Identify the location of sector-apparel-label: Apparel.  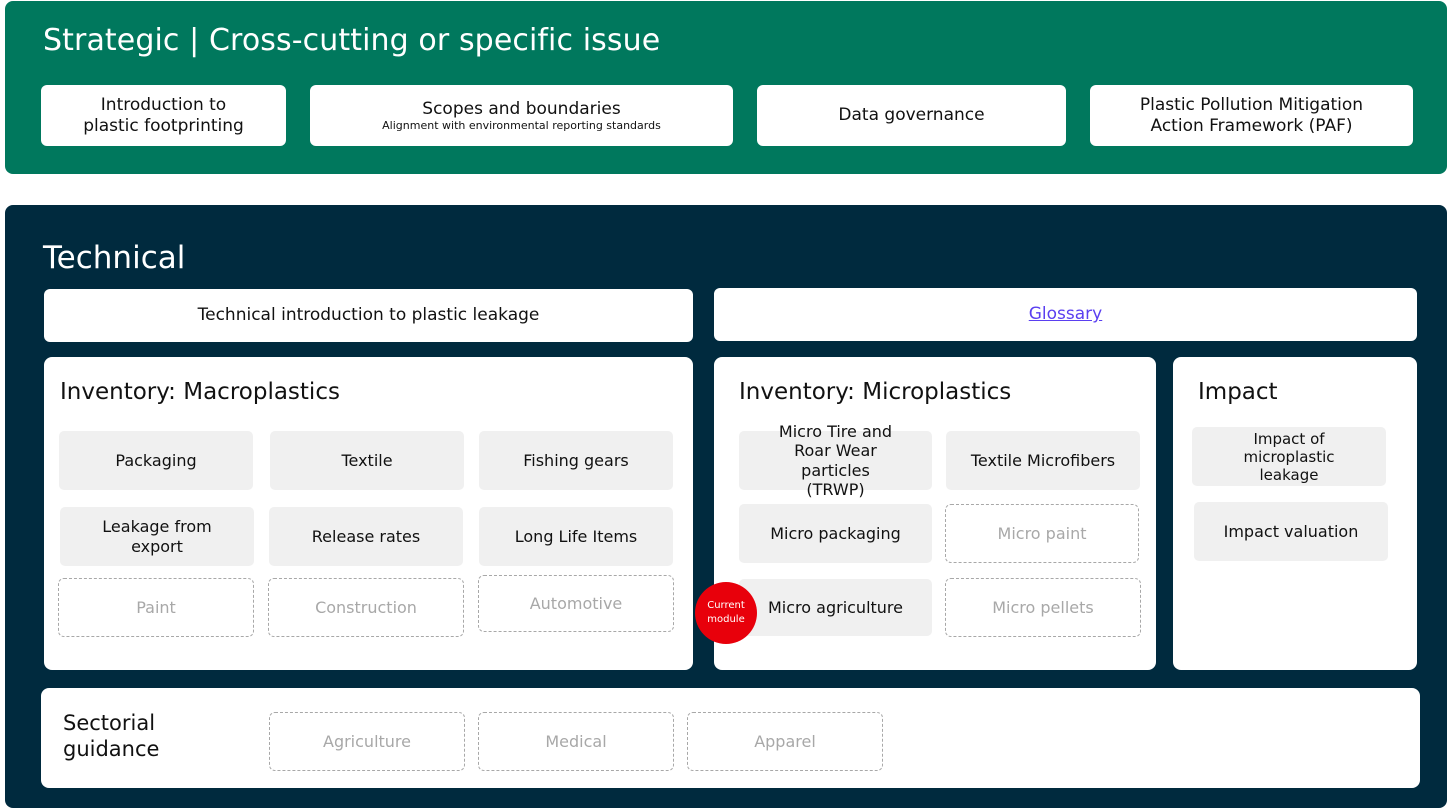
(785, 741).